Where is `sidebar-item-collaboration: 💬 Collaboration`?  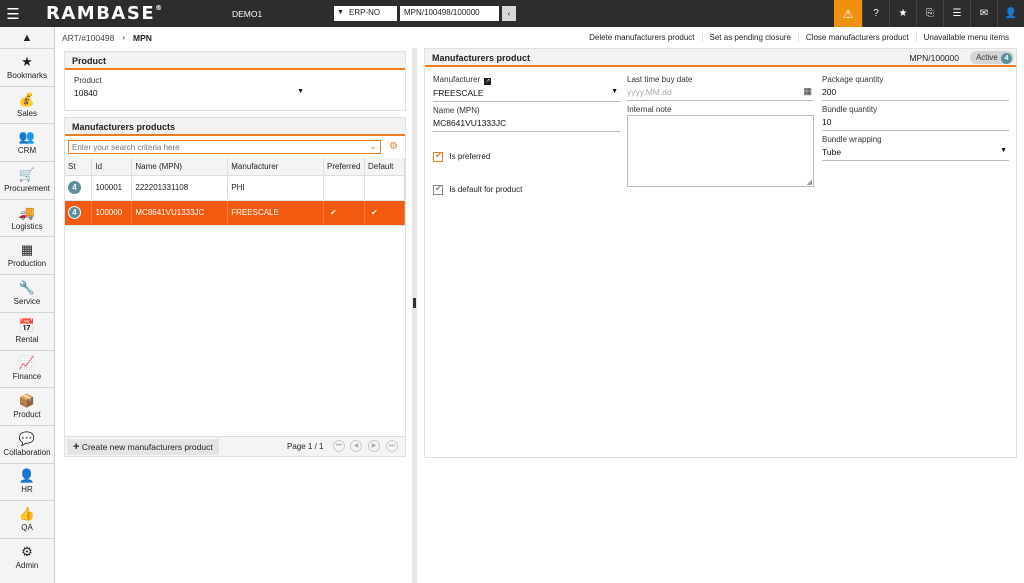
sidebar-item-collaboration: 💬 Collaboration is located at coordinates (27, 445).